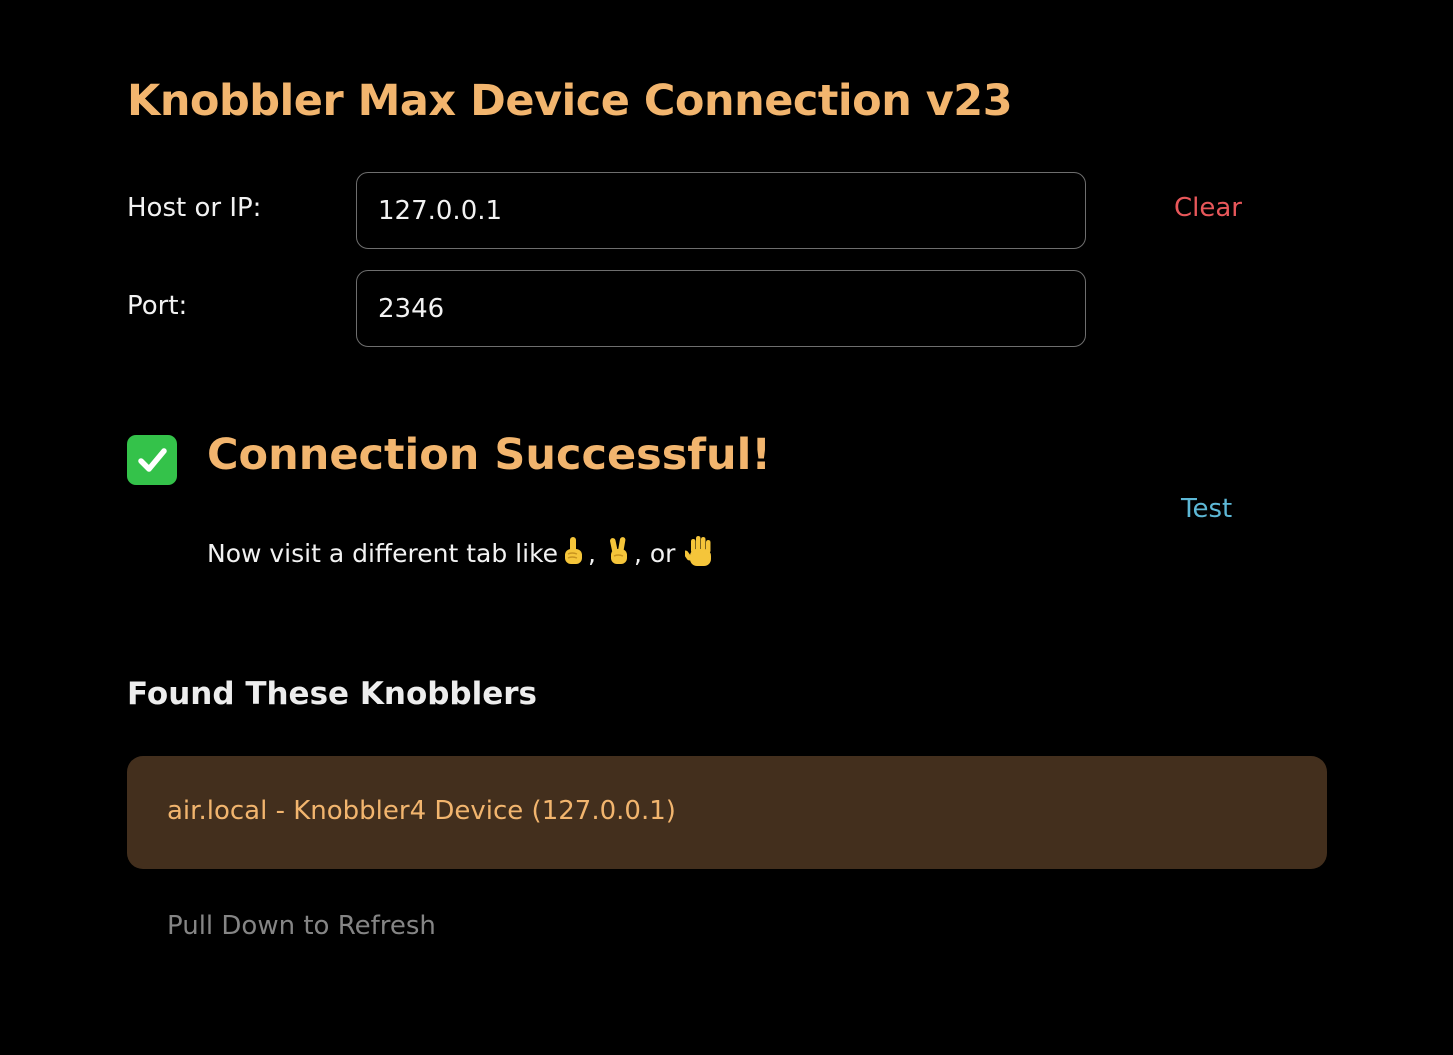  I want to click on host-label: Host or IP:, so click(194, 208).